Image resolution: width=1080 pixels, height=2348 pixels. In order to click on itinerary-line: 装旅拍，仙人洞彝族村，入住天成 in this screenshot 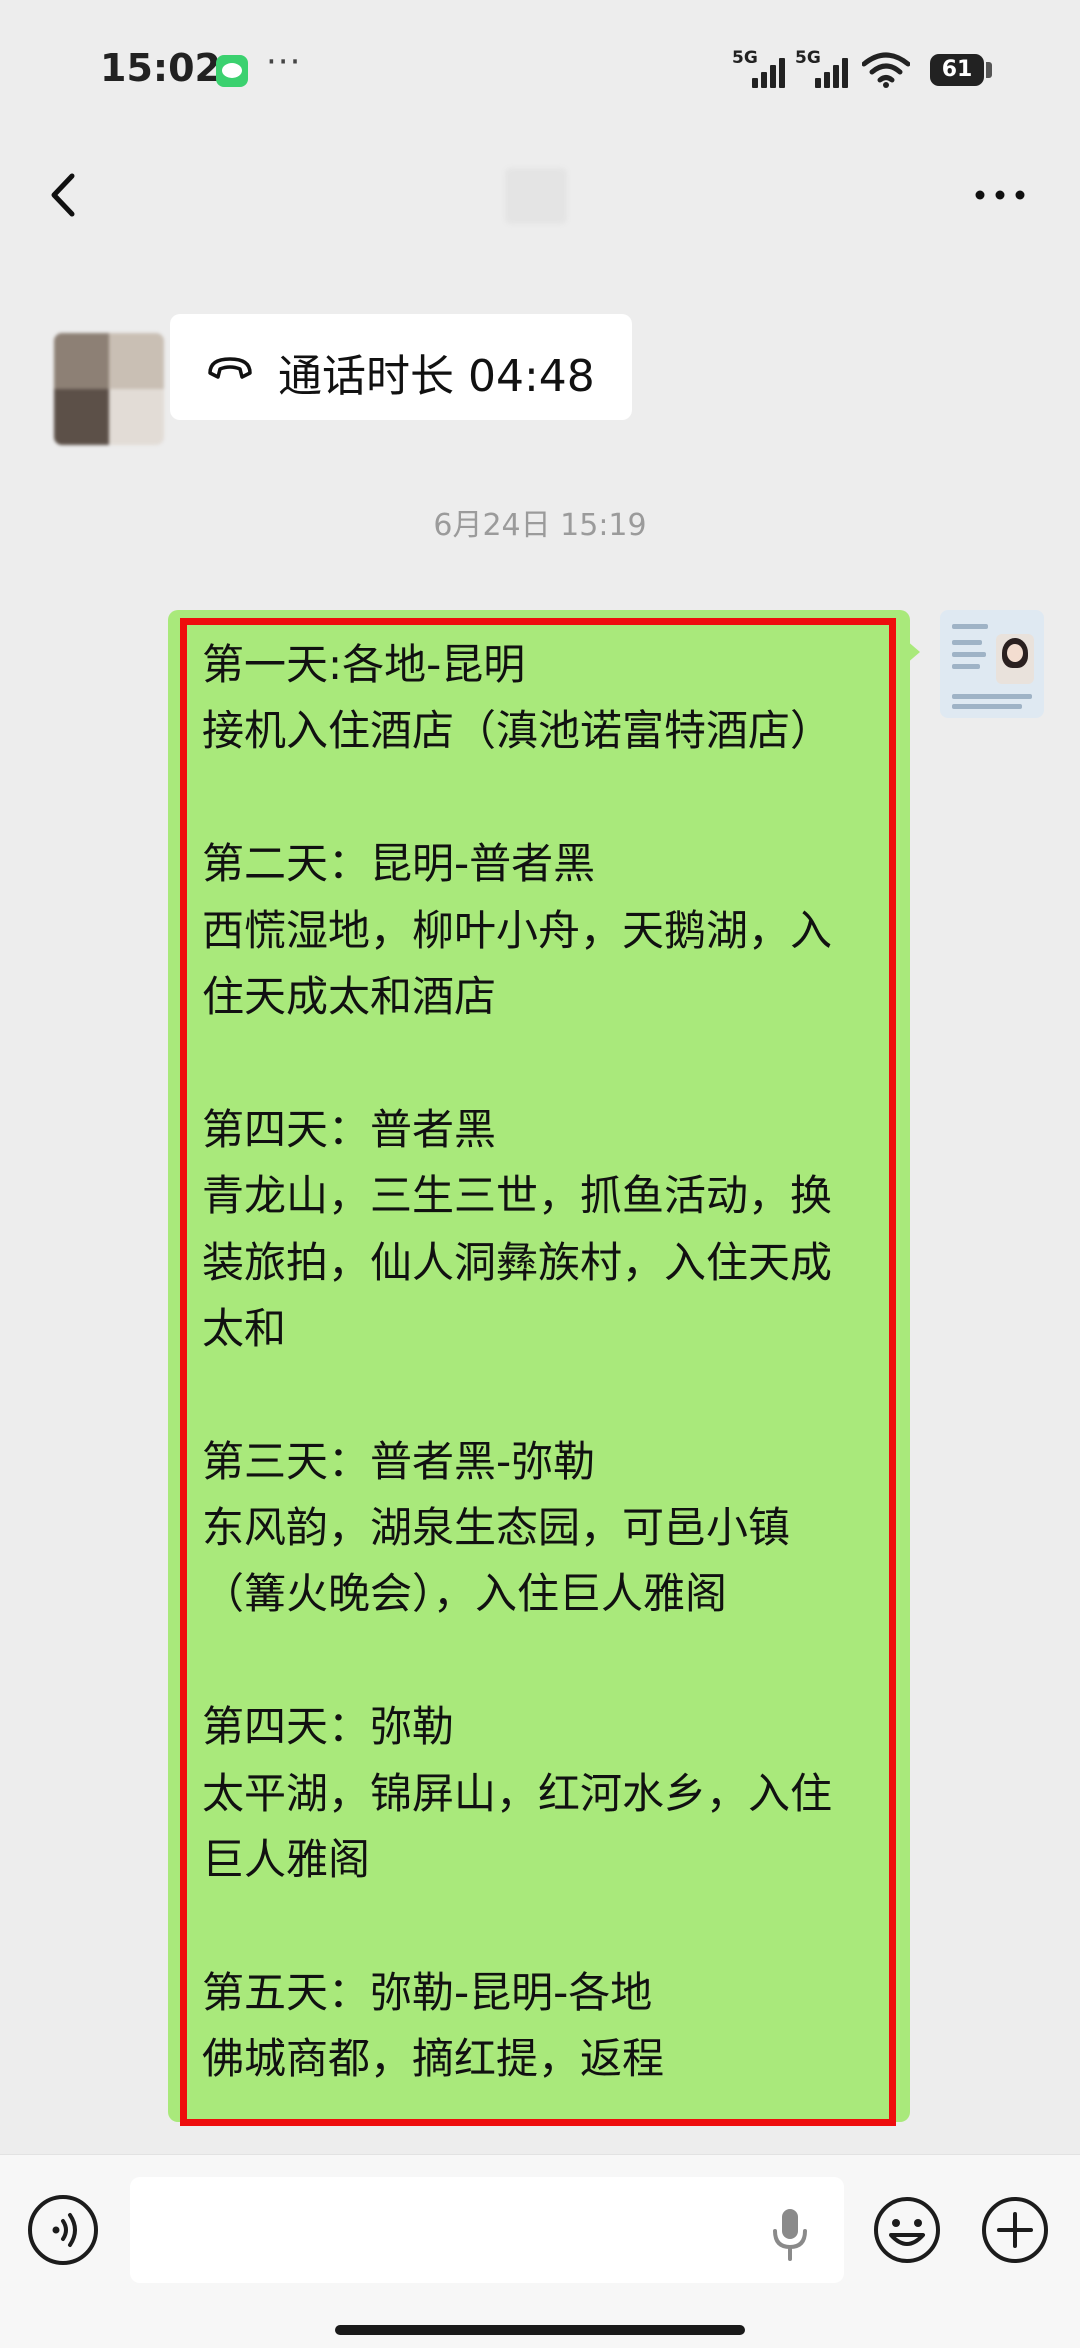, I will do `click(517, 1262)`.